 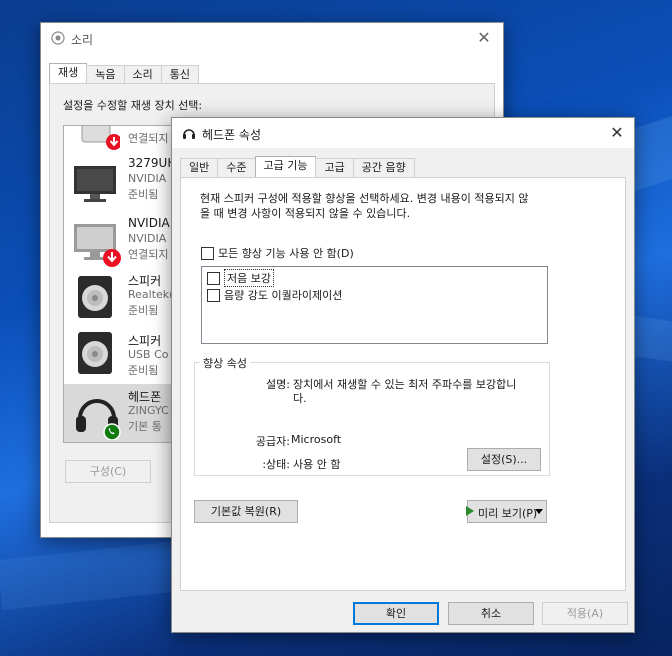 What do you see at coordinates (133, 105) in the screenshot?
I see `sound-instruction: 설정을 수정할 재생 장치 선택:` at bounding box center [133, 105].